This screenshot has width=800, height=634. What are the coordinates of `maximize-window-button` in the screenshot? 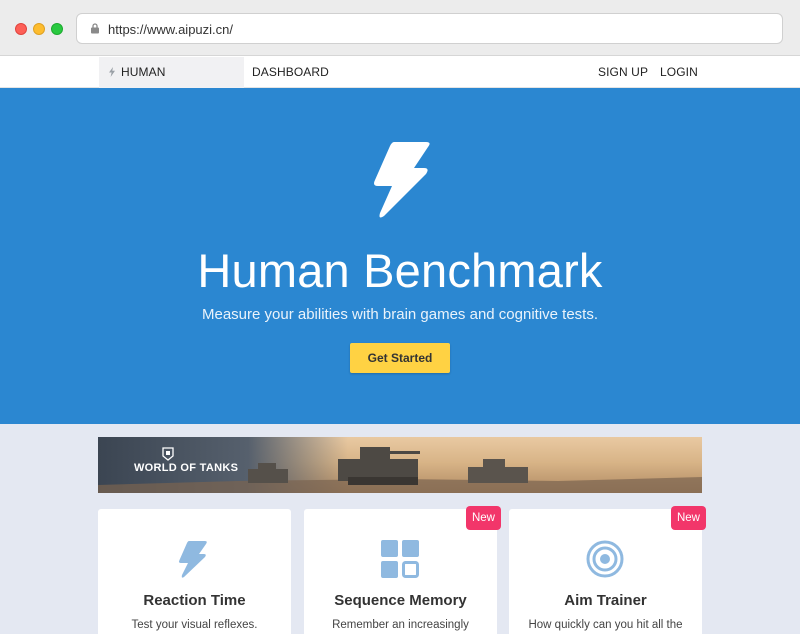 It's located at (57, 29).